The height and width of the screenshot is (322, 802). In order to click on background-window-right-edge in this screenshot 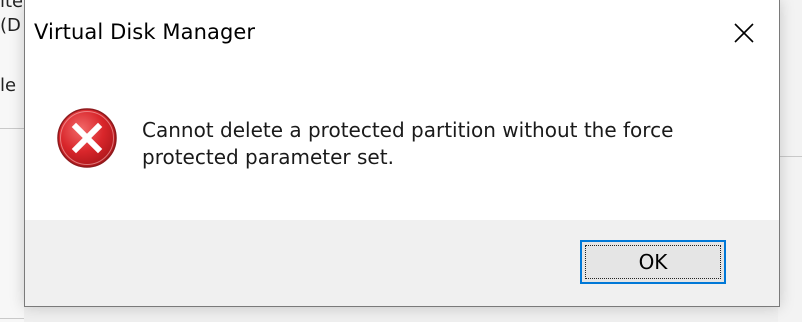, I will do `click(790, 161)`.